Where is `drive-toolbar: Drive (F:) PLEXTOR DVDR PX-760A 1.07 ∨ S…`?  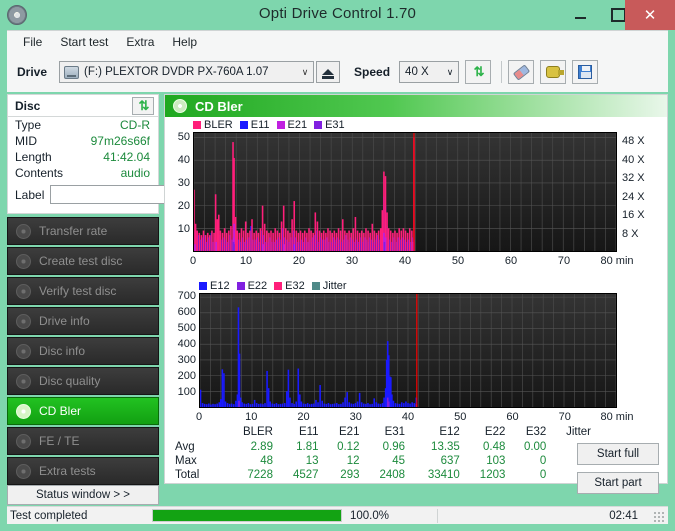 drive-toolbar: Drive (F:) PLEXTOR DVDR PX-760A 1.07 ∨ S… is located at coordinates (337, 72).